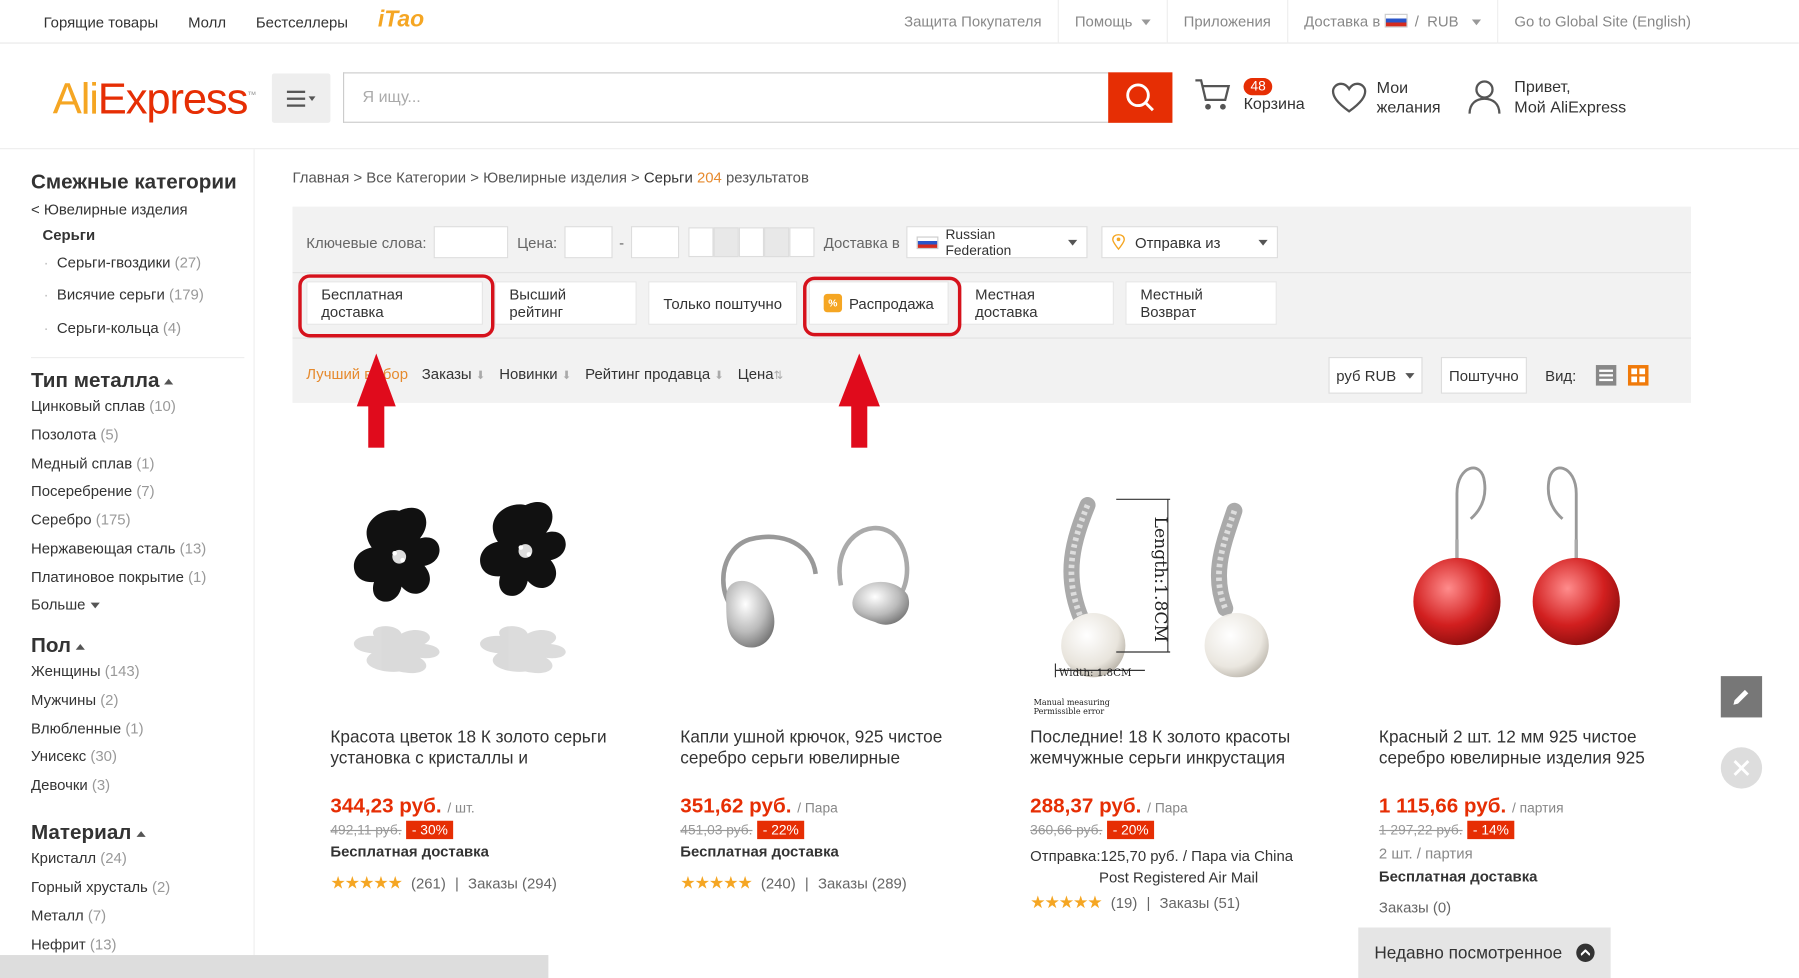 The width and height of the screenshot is (1799, 978). Describe the element at coordinates (93, 490) in the screenshot. I see `filter-item: Посеребрение (7)` at that location.